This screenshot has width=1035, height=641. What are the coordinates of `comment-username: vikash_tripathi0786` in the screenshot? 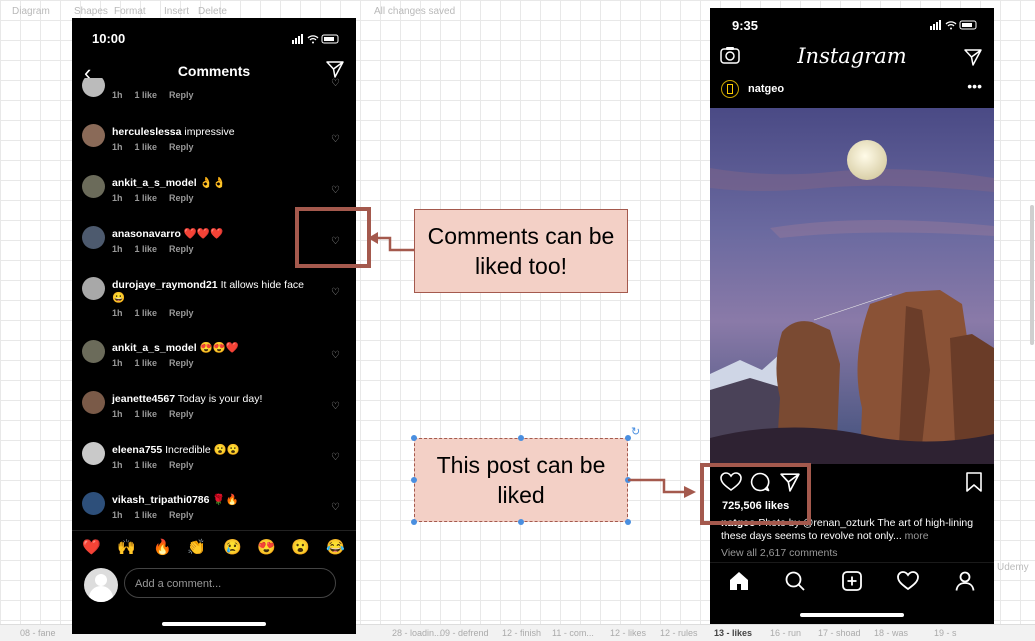 It's located at (160, 500).